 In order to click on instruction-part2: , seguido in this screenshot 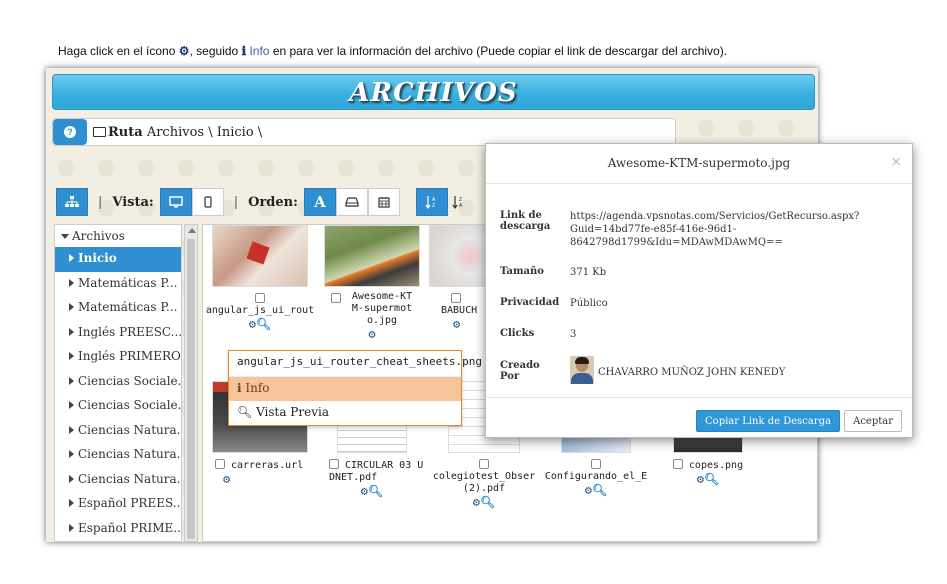, I will do `click(214, 51)`.